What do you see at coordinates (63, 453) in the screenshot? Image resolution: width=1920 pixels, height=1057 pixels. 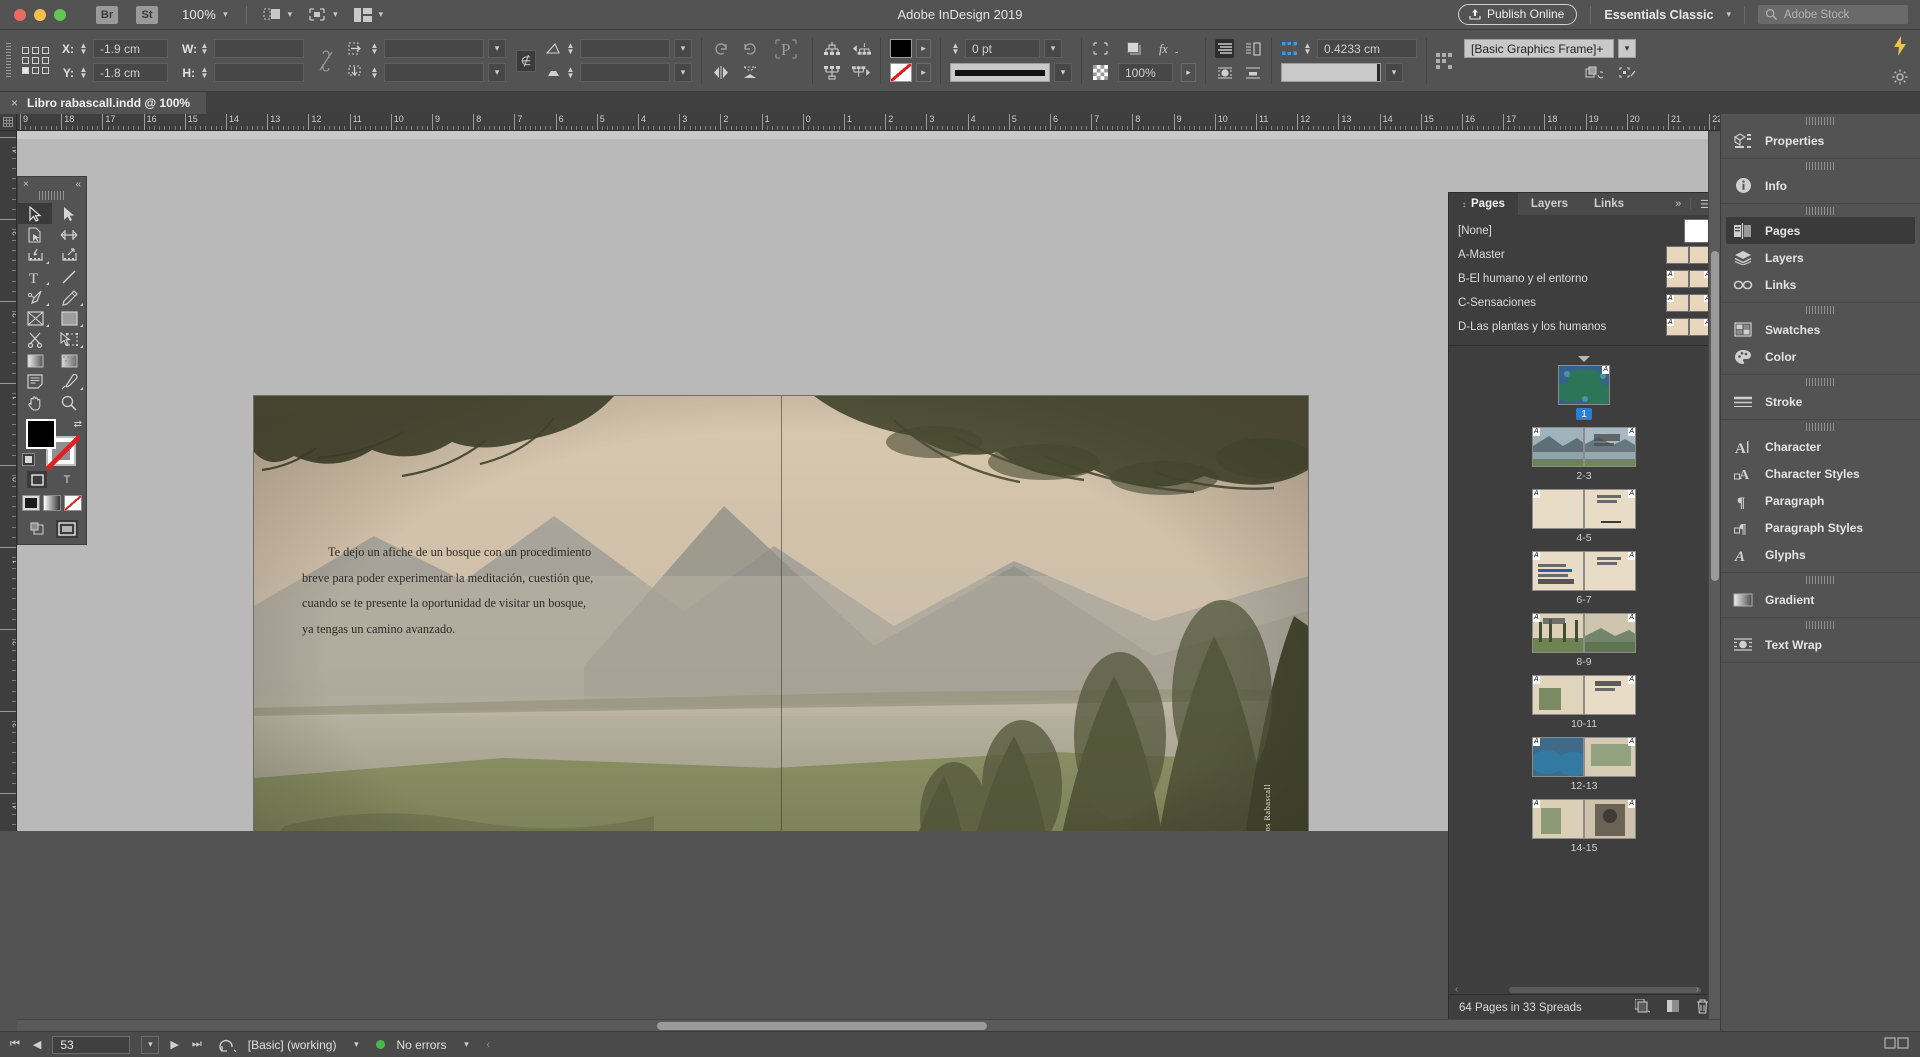 I see `stroke-color-box` at bounding box center [63, 453].